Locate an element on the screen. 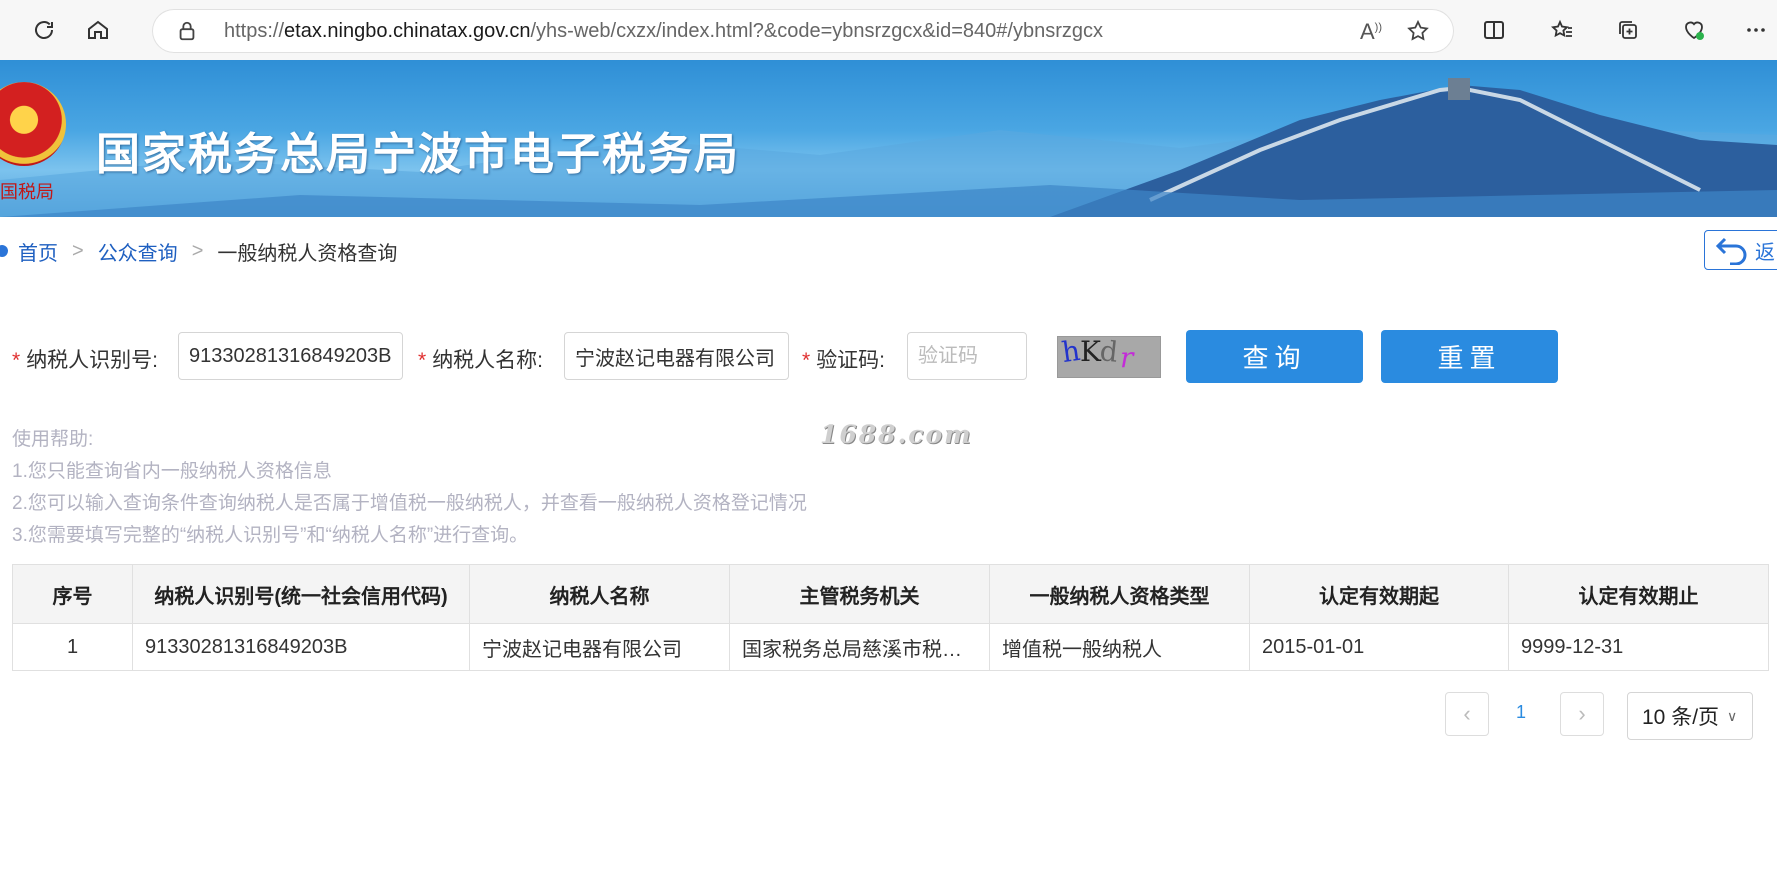 The image size is (1777, 870). collections-icon is located at coordinates (1628, 30).